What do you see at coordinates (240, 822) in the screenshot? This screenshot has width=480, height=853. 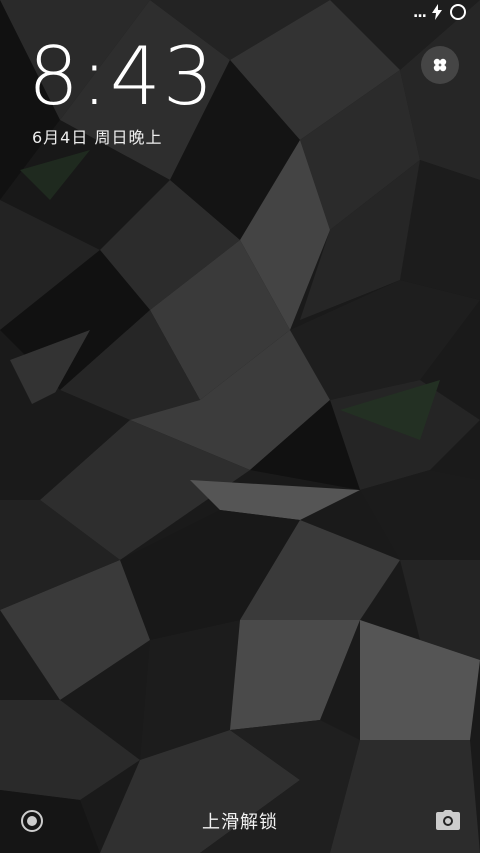 I see `unlock-hint: 上滑解锁` at bounding box center [240, 822].